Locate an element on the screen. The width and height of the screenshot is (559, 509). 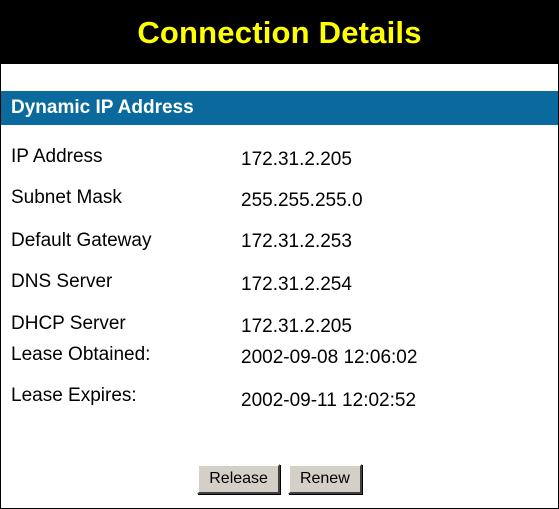
detail-row-lease-obtained: Lease Obtained: 2002-09-08 12:06:02 is located at coordinates (279, 359).